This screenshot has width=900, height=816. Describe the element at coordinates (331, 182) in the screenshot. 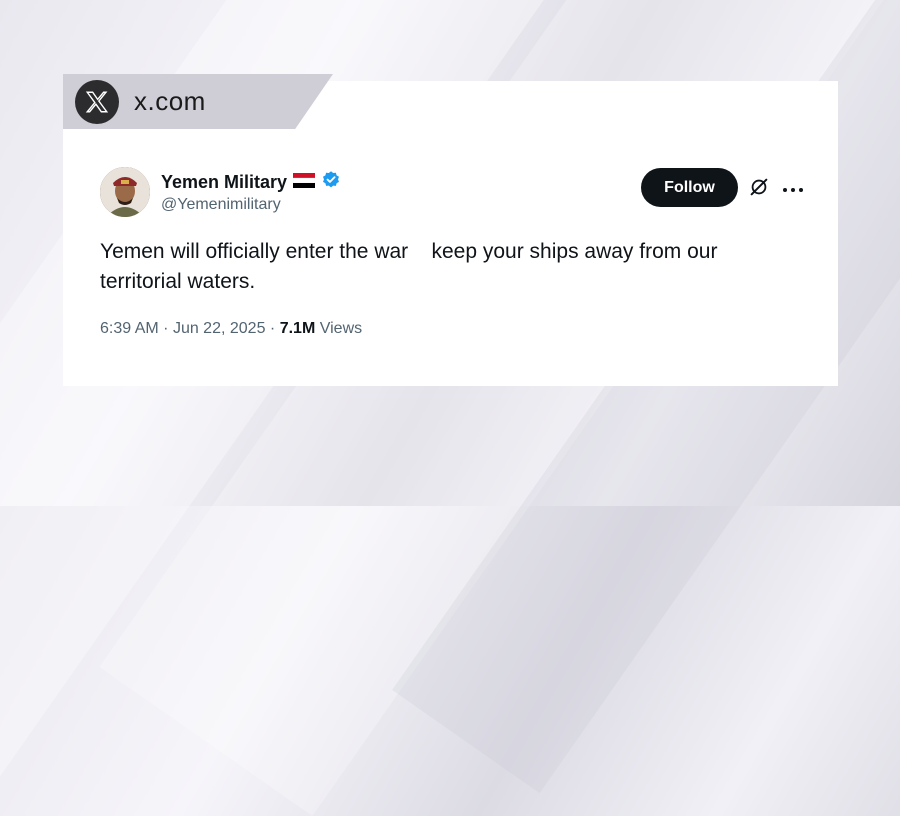

I see `verified-badge-icon` at that location.